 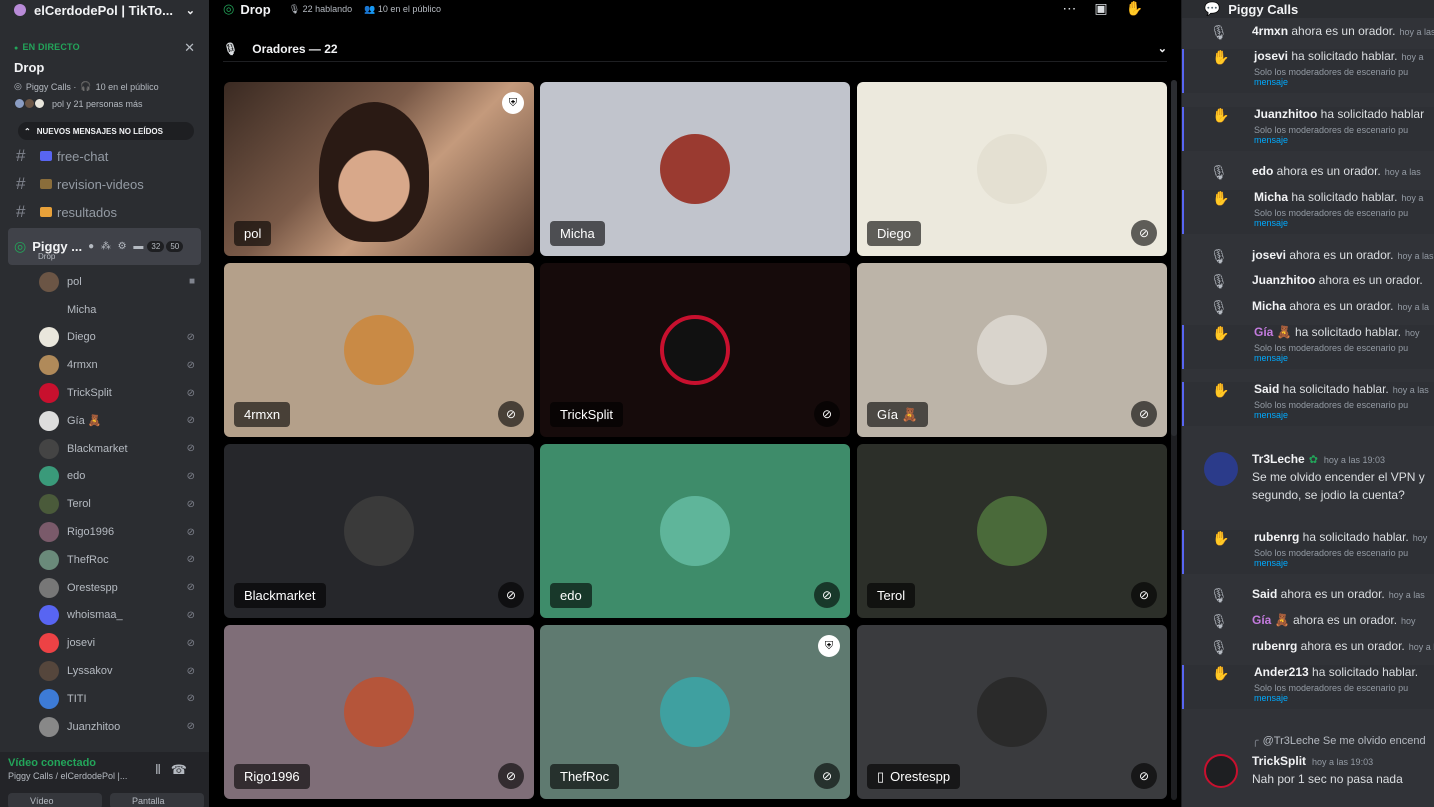 What do you see at coordinates (104, 643) in the screenshot?
I see `voice-member: josevi ⊘` at bounding box center [104, 643].